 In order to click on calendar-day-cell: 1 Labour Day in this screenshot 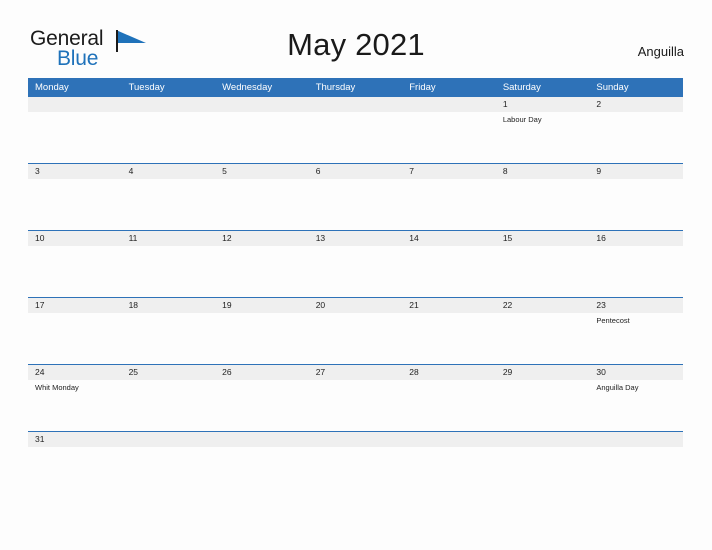, I will do `click(542, 130)`.